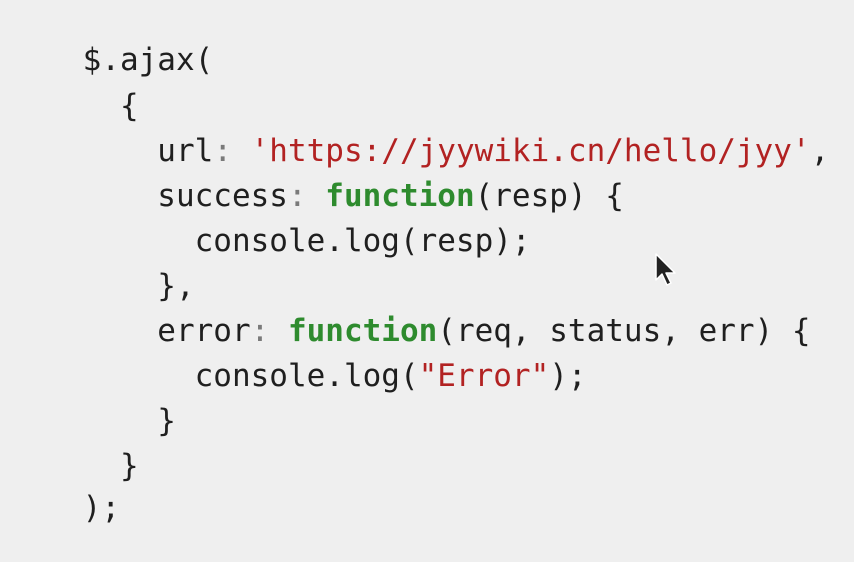 This screenshot has height=562, width=854. Describe the element at coordinates (484, 376) in the screenshot. I see `code-token: "Error"` at that location.